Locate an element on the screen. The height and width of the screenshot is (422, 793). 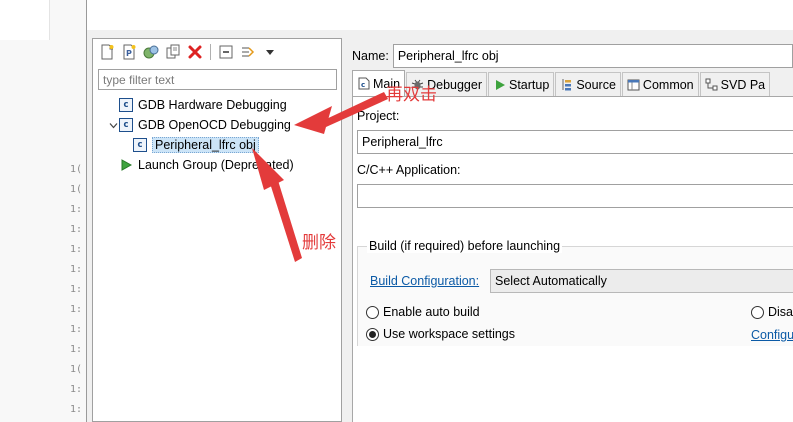
tab-label: Source is located at coordinates (596, 84).